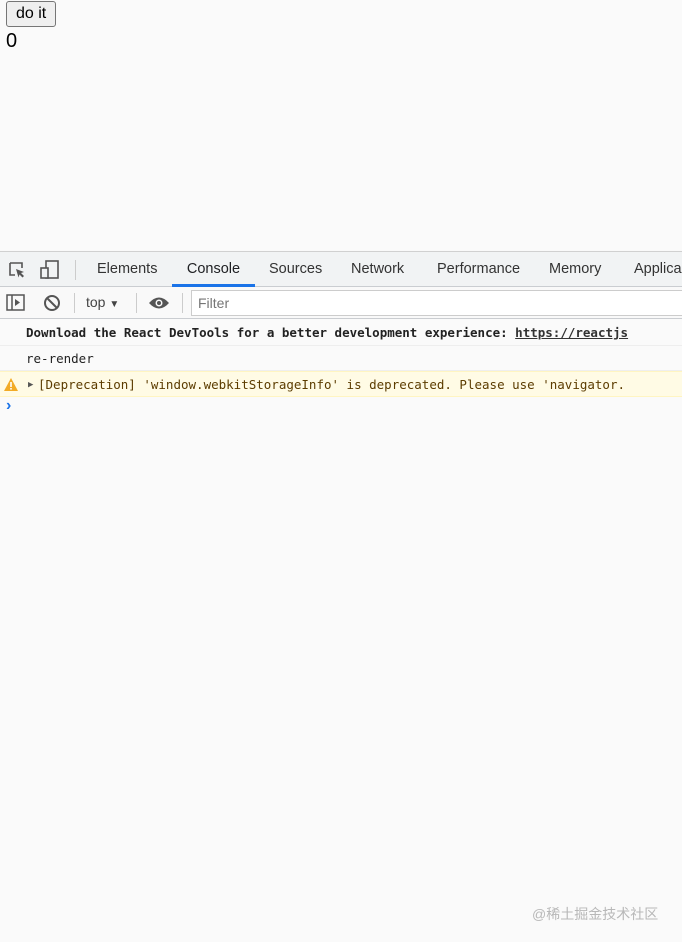  I want to click on tab-application: Applica, so click(658, 269).